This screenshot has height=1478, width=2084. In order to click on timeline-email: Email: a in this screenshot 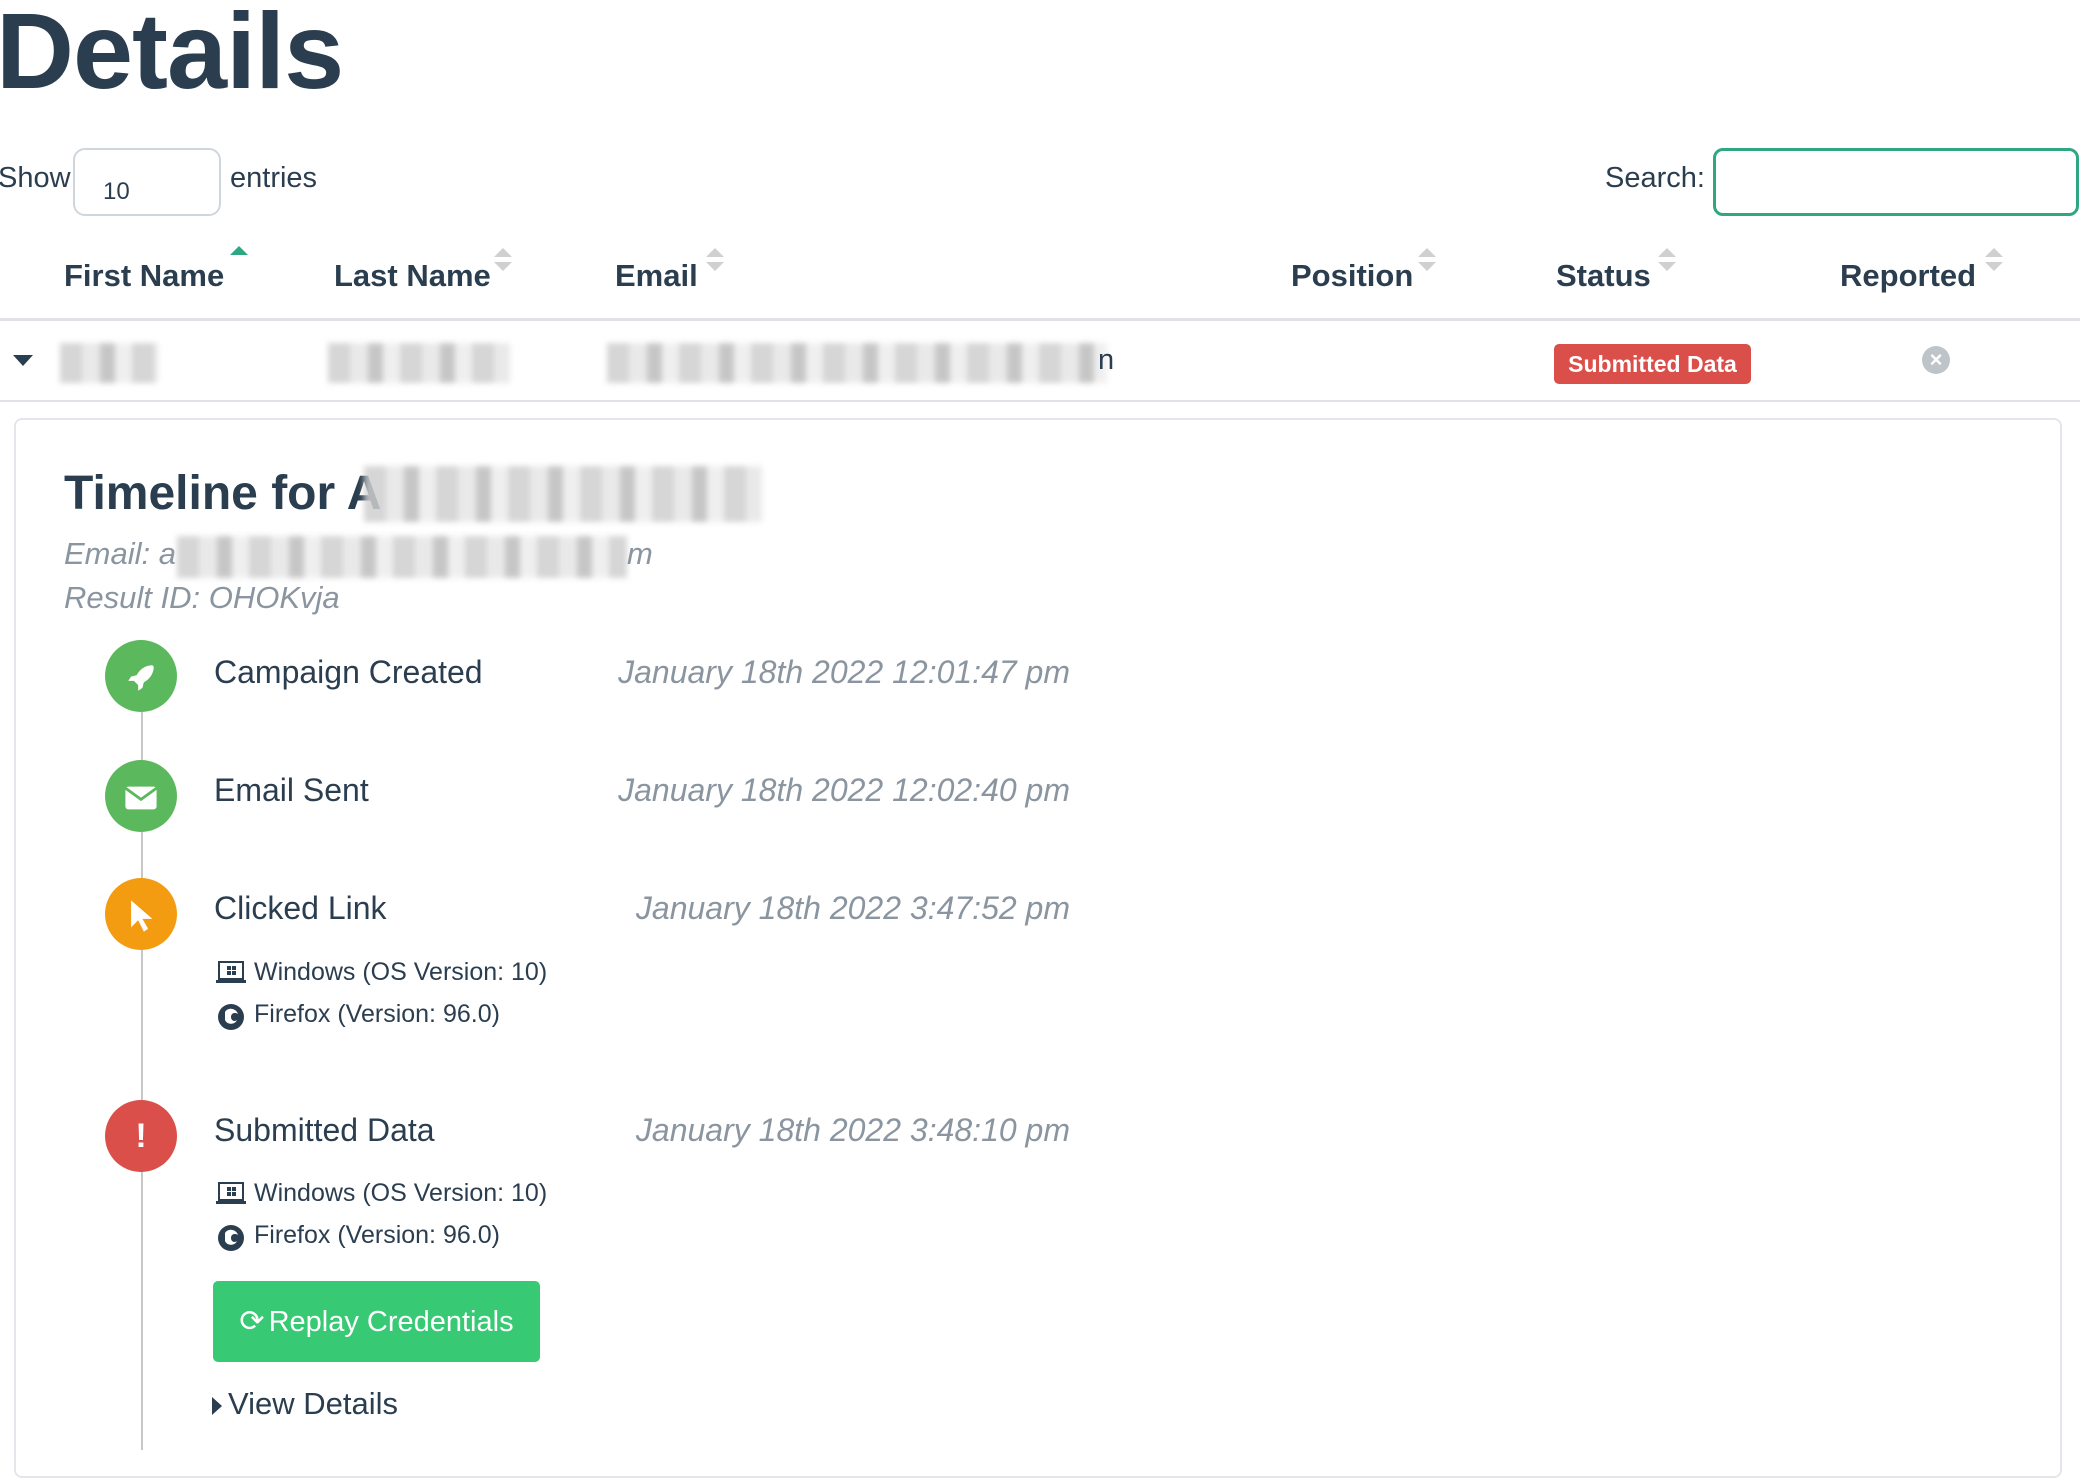, I will do `click(120, 553)`.